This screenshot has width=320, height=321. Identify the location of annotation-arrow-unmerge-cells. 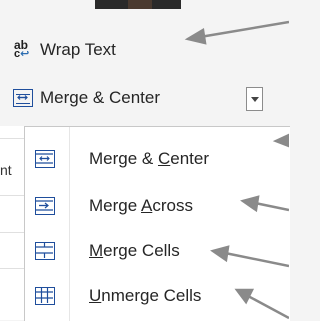
(268, 307).